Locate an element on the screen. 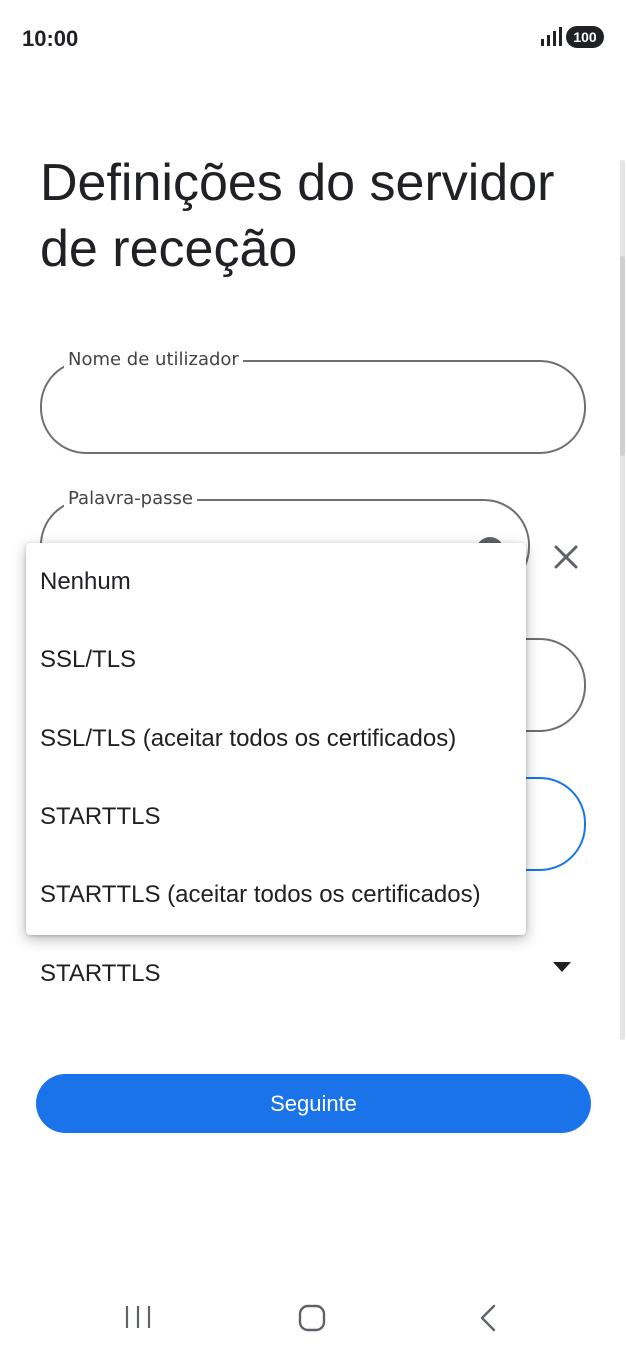 This screenshot has width=626, height=1358. menu-item-starttls: STARTTLS is located at coordinates (276, 817).